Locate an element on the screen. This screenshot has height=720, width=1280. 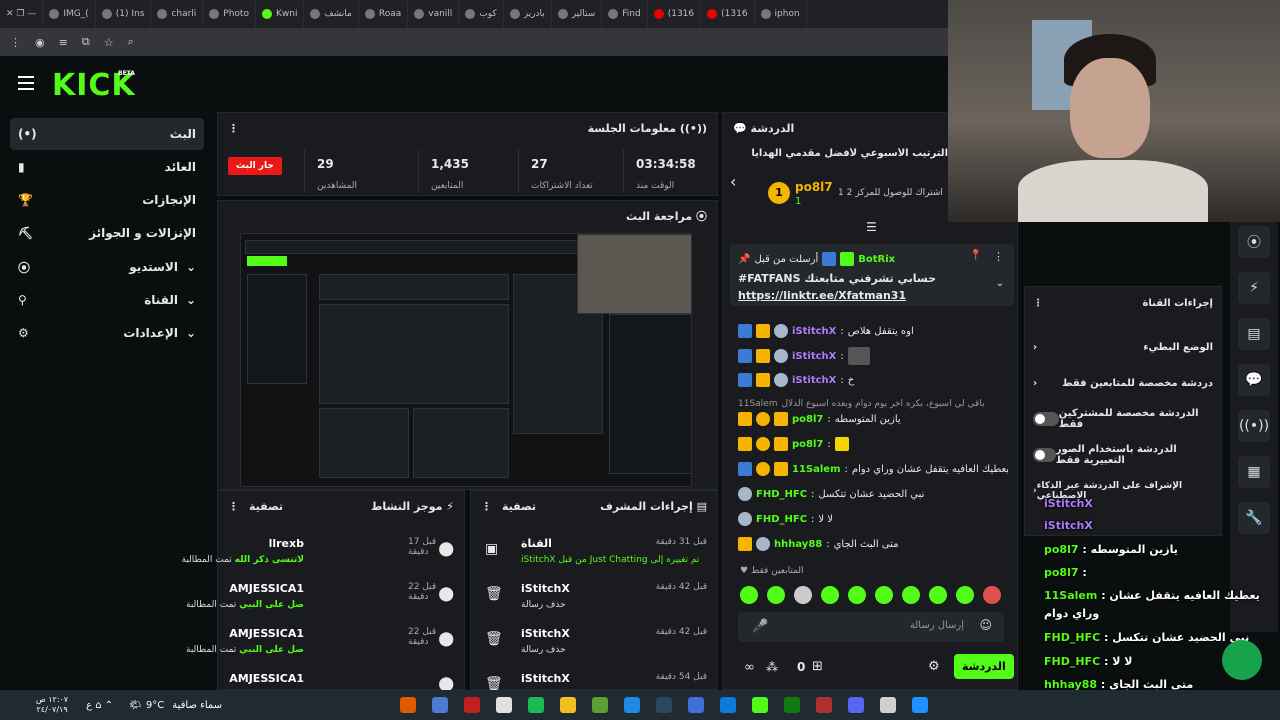
tab-2: (1) Ins is located at coordinates (124, 14).